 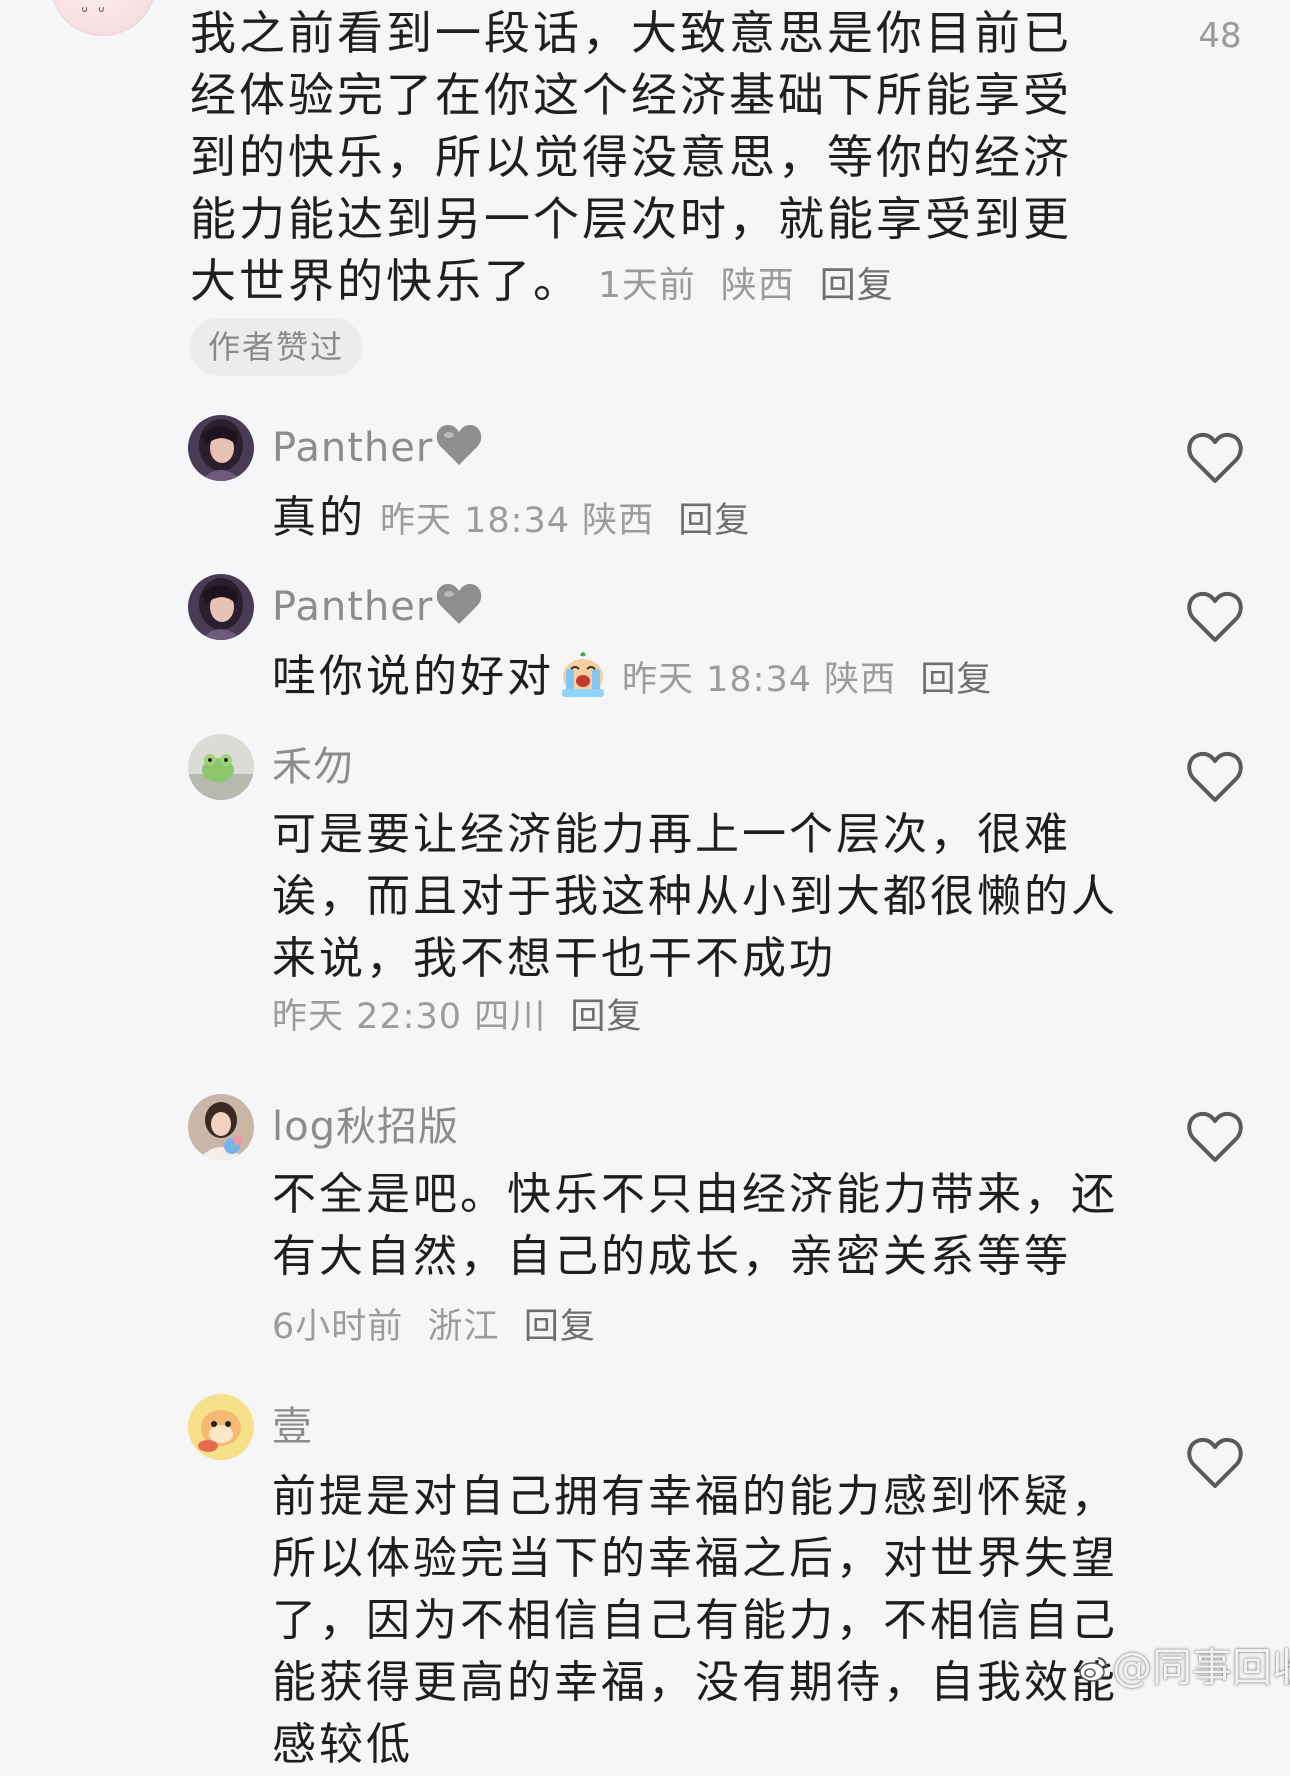 I want to click on username: 禾勿, so click(x=313, y=767).